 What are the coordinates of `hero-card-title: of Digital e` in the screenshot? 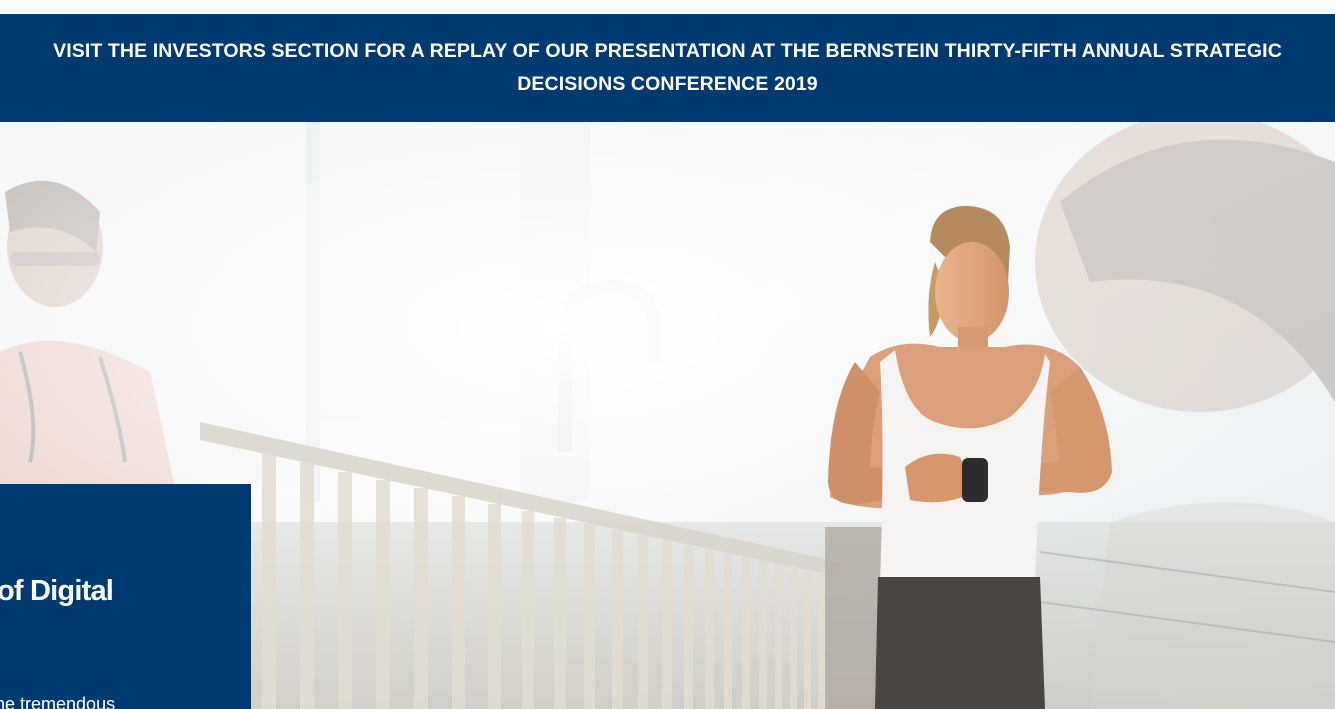 It's located at (123, 612).